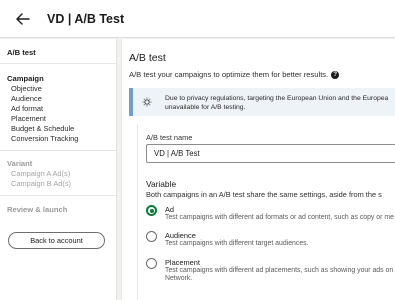  I want to click on arrow-left-icon, so click(23, 18).